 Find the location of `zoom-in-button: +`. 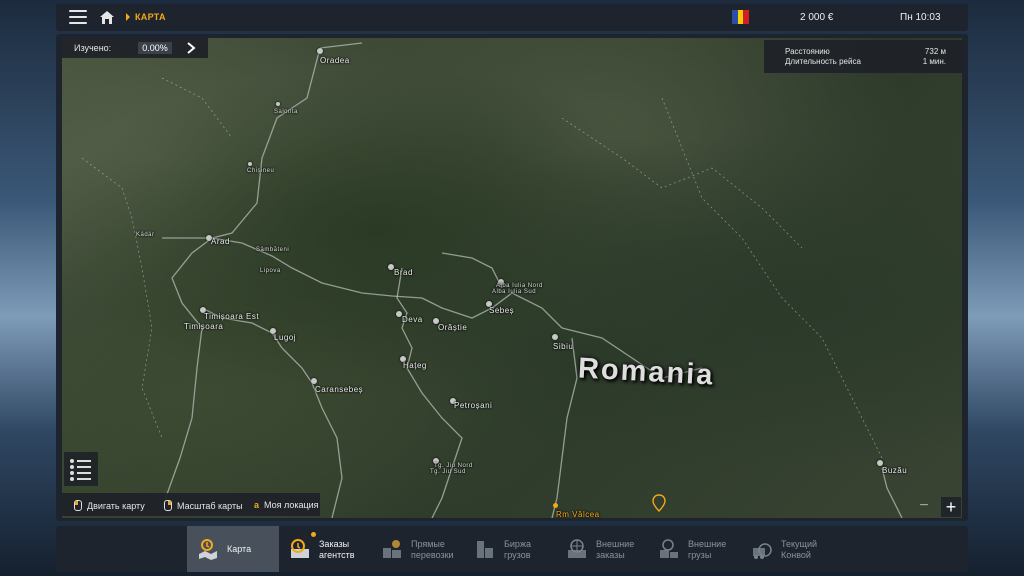

zoom-in-button: + is located at coordinates (951, 507).